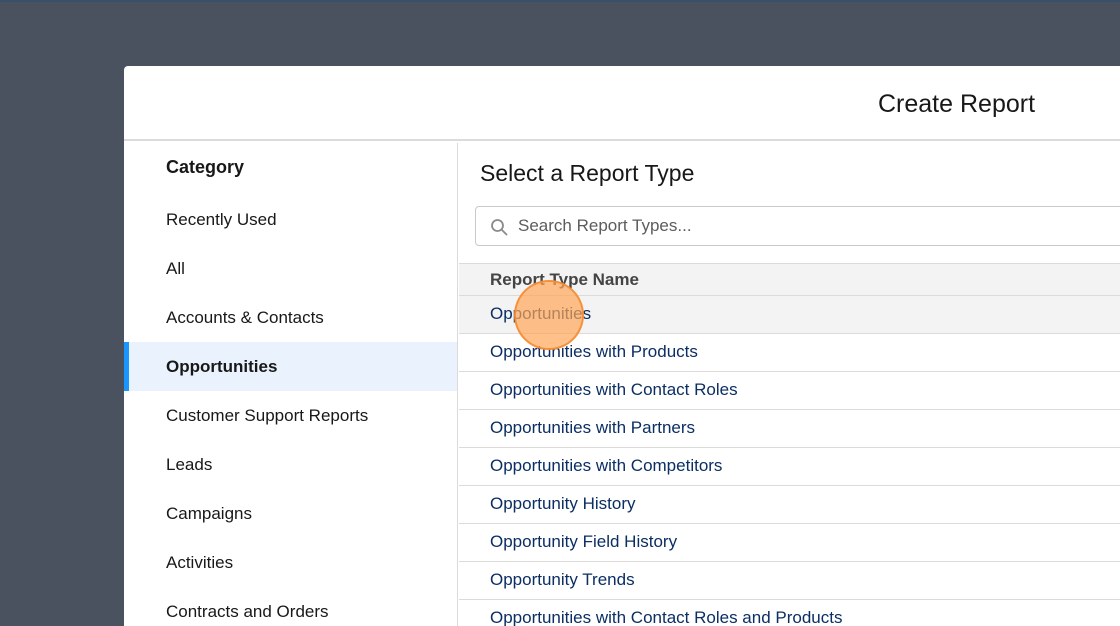 The height and width of the screenshot is (626, 1120). What do you see at coordinates (789, 315) in the screenshot?
I see `table-row: Opportunities` at bounding box center [789, 315].